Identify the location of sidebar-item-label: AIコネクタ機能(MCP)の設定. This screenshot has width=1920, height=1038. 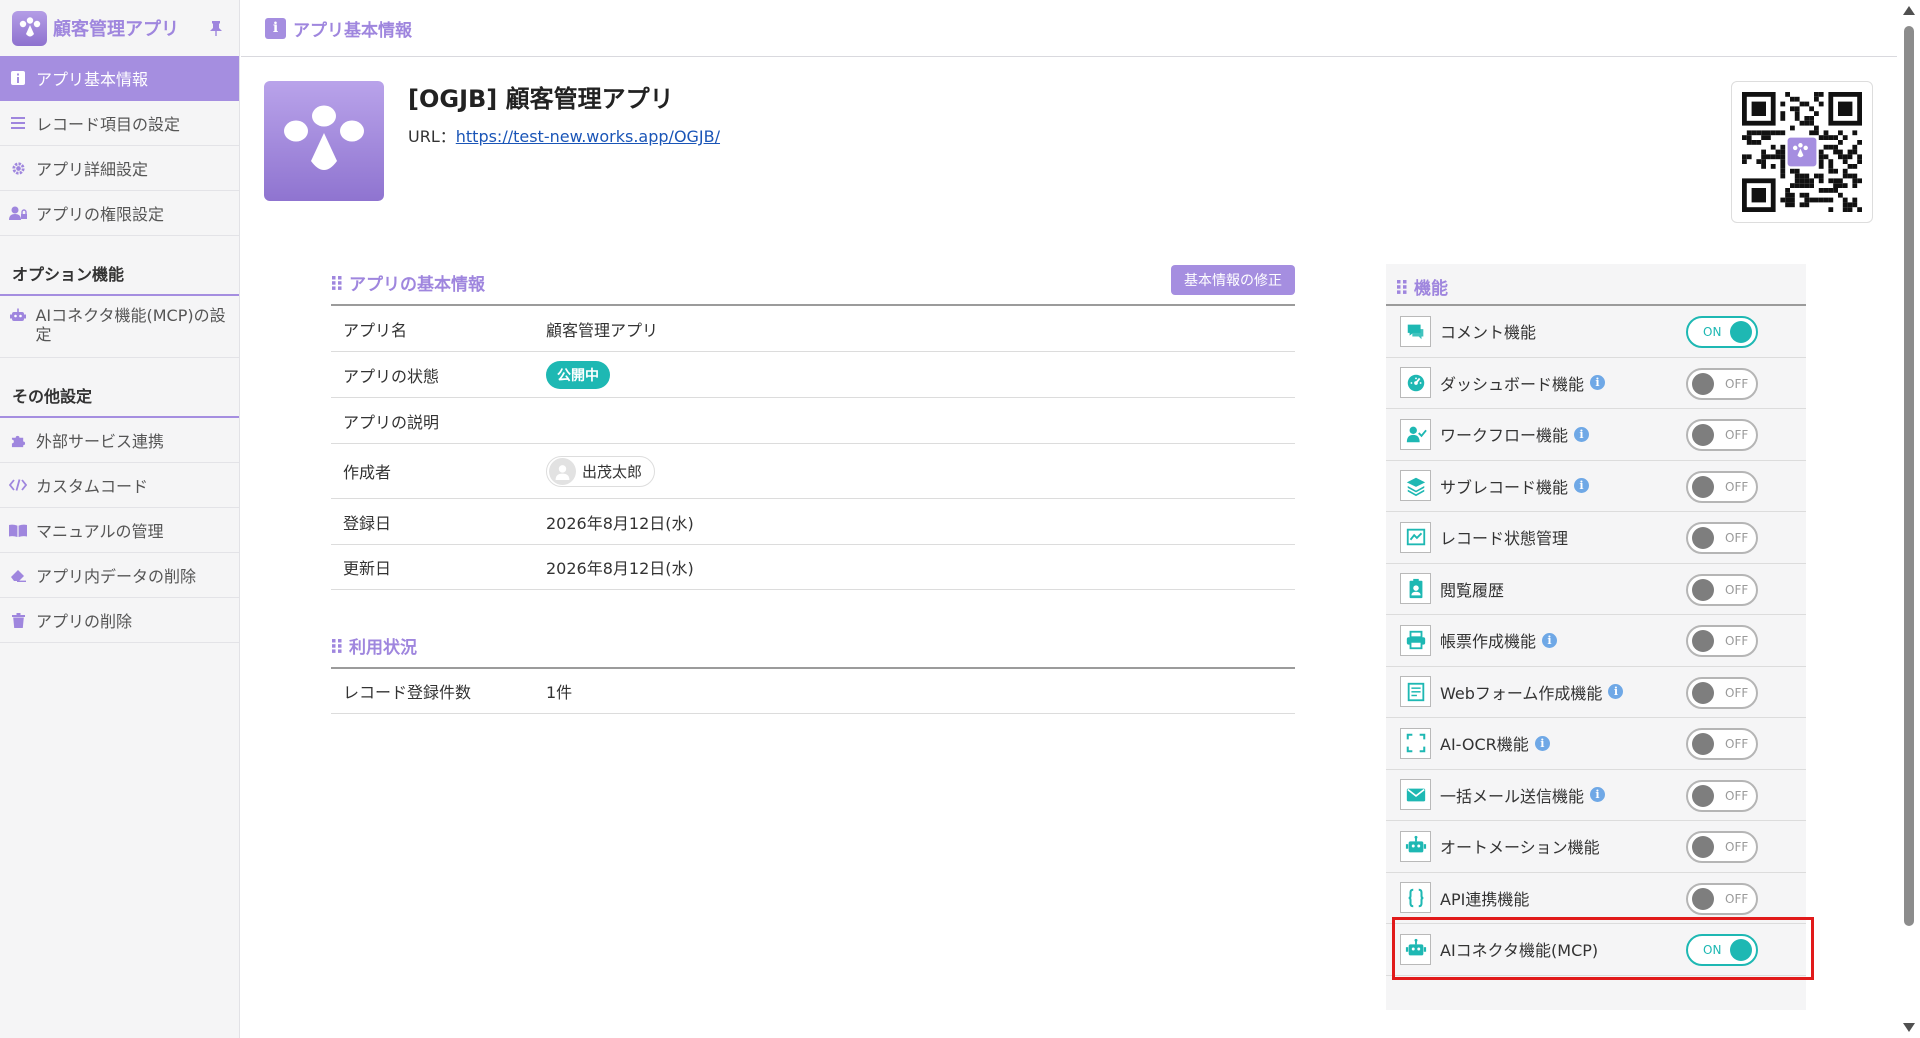
(130, 325).